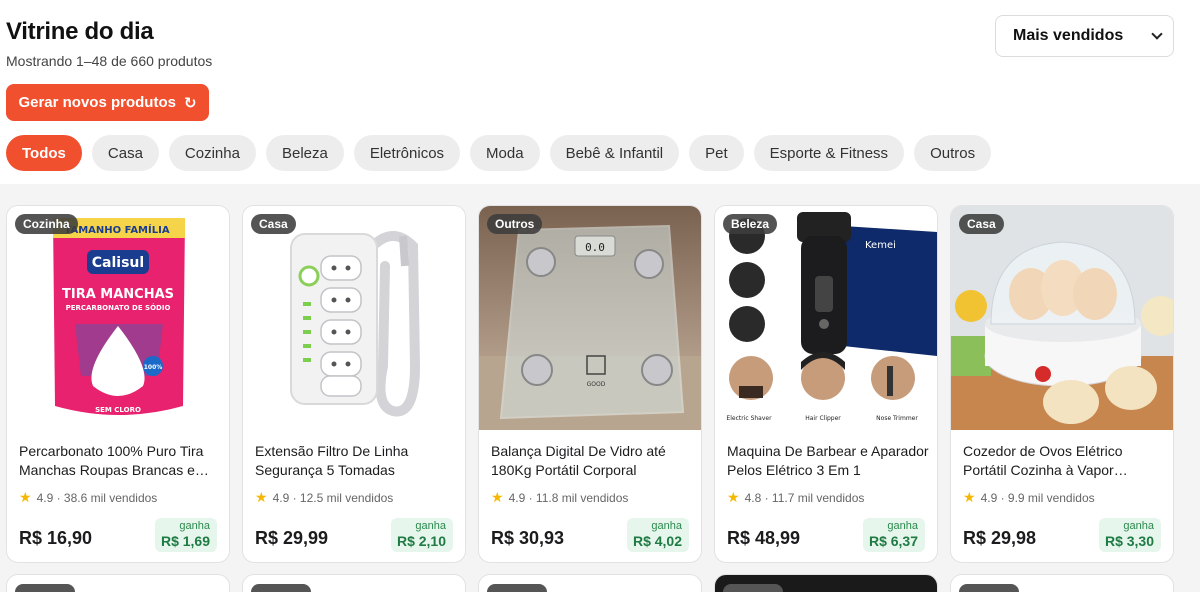  I want to click on feature-label: Hair Clipper, so click(823, 418).